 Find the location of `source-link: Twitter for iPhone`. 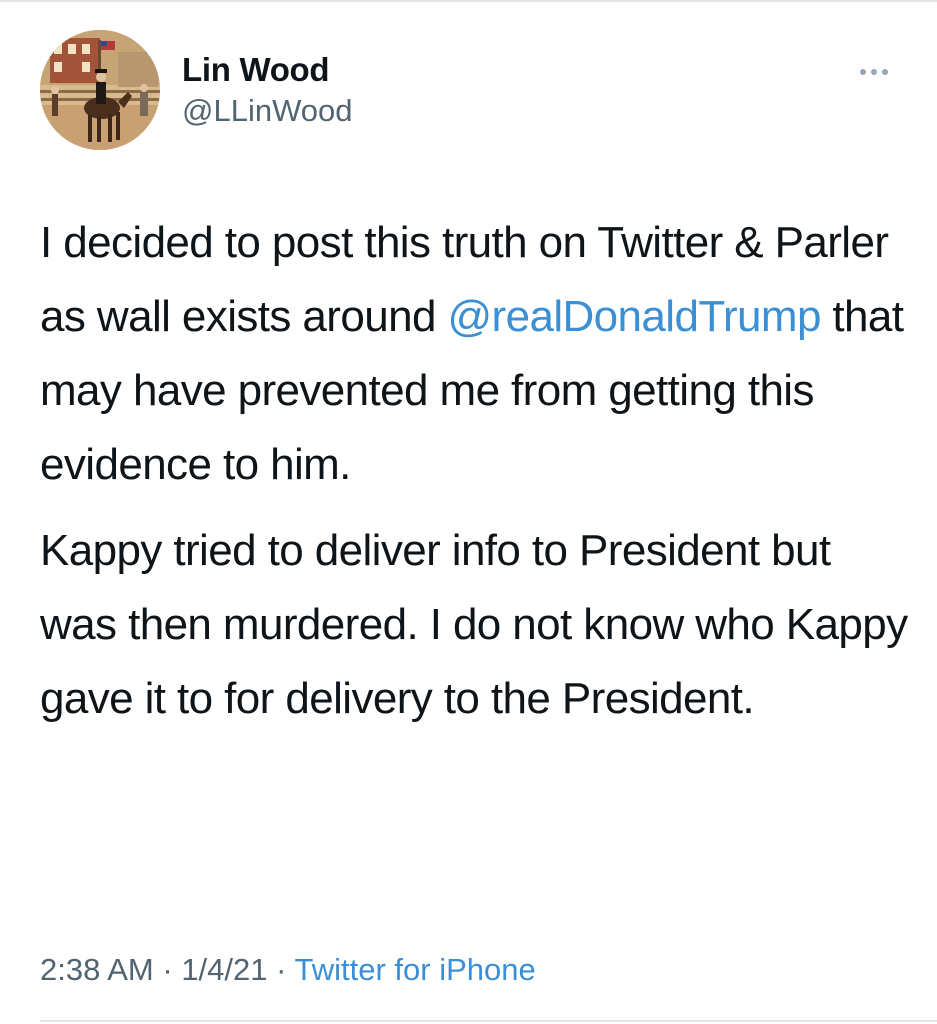

source-link: Twitter for iPhone is located at coordinates (415, 969).